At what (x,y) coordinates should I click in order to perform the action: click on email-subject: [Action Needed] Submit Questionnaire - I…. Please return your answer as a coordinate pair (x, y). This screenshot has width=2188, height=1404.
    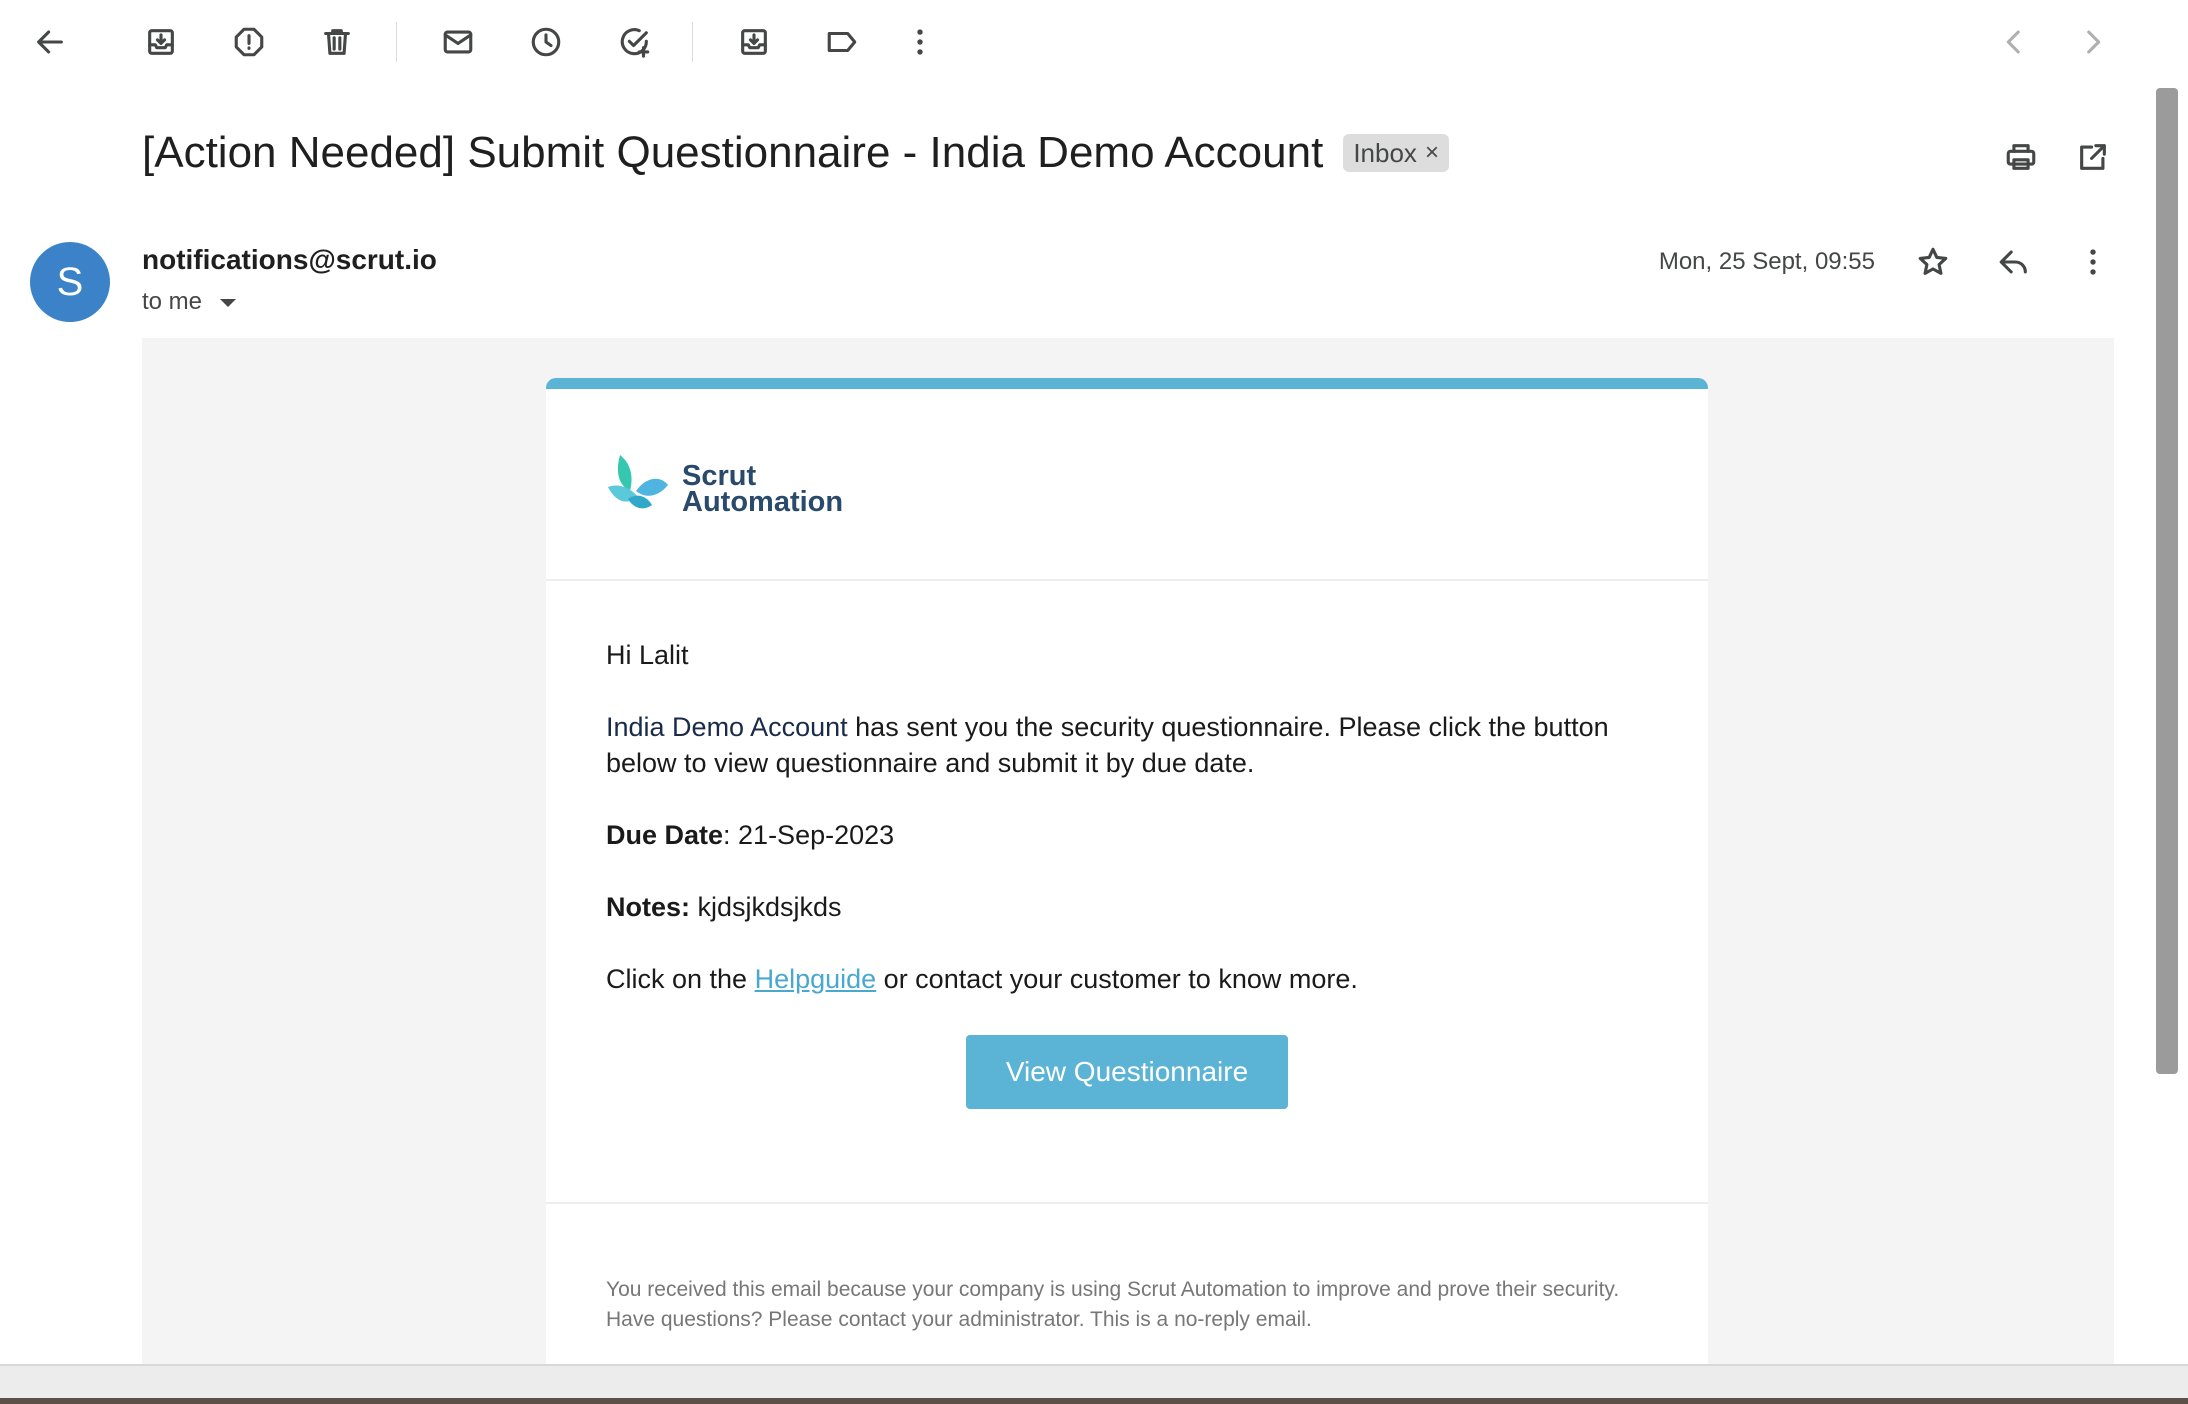
    Looking at the image, I should click on (733, 152).